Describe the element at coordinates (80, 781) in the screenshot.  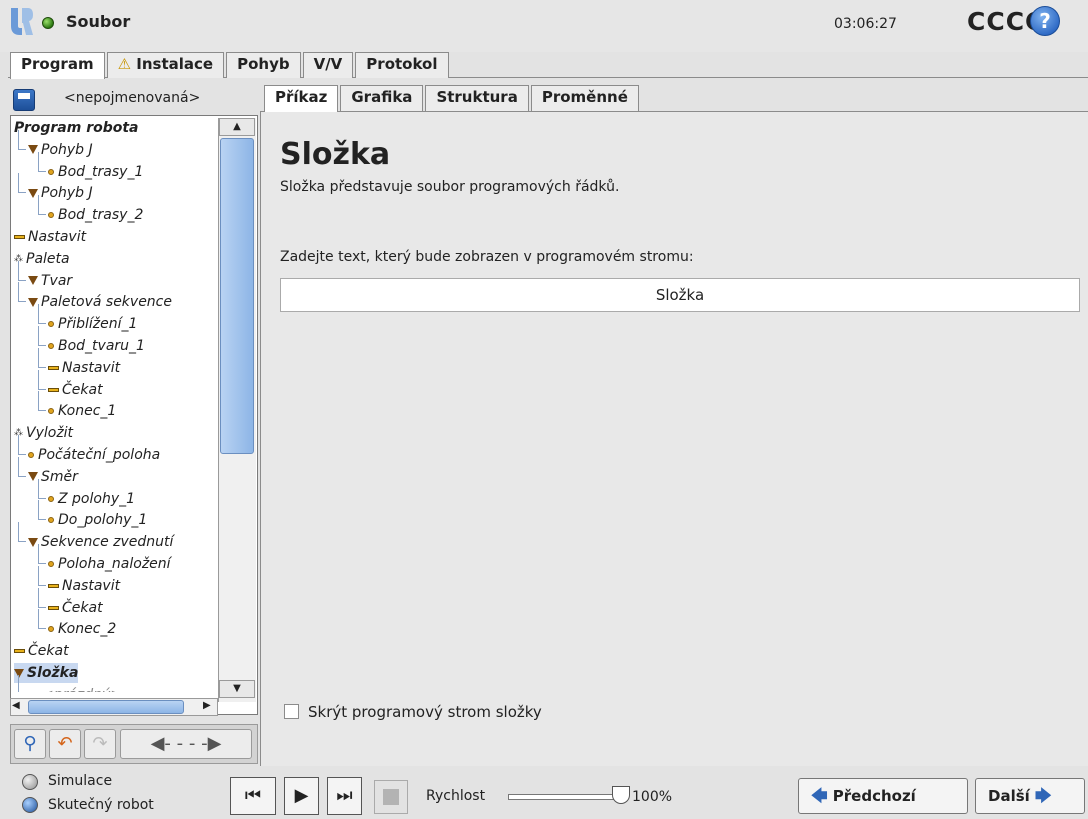
I see `simulation-label: Simulace` at that location.